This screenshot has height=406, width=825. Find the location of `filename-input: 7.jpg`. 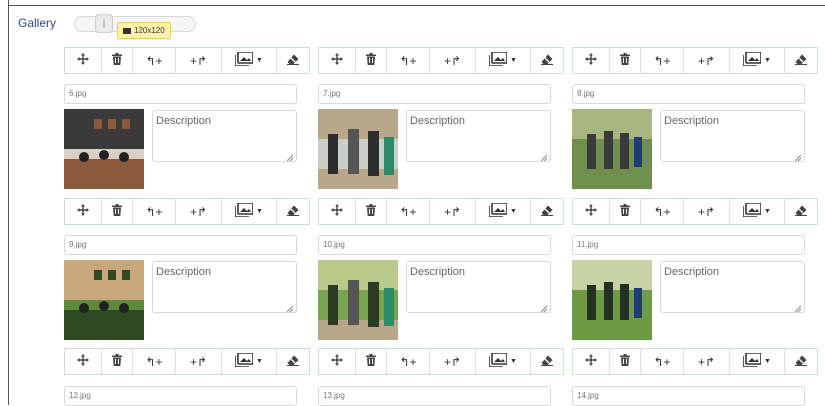

filename-input: 7.jpg is located at coordinates (434, 94).